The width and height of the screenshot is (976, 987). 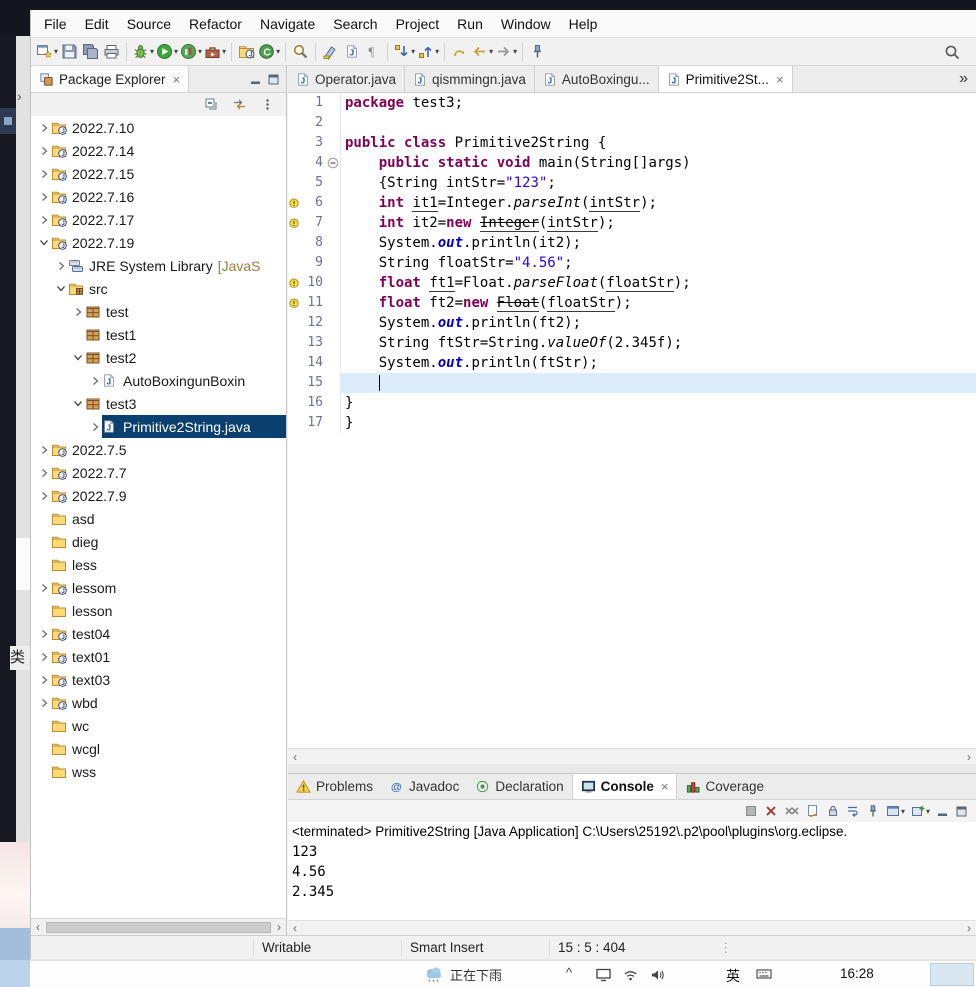 I want to click on fold-marker-icon, so click(x=333, y=163).